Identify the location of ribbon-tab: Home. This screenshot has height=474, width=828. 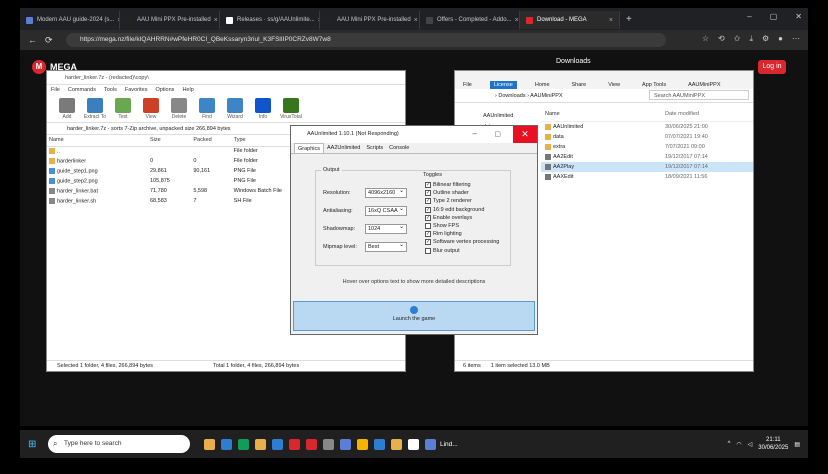
(542, 85).